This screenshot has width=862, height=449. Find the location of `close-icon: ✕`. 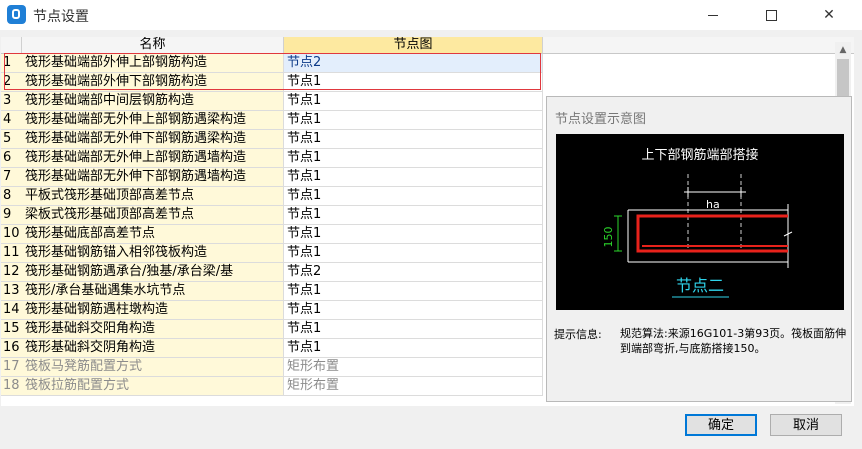

close-icon: ✕ is located at coordinates (829, 15).